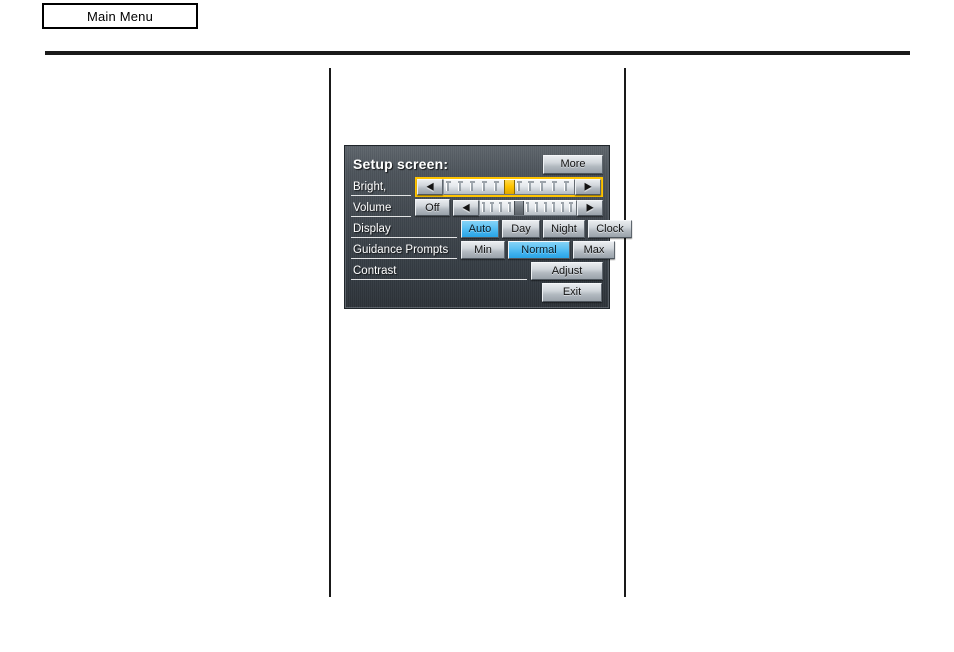 Image resolution: width=954 pixels, height=652 pixels. I want to click on row-exit: Exit, so click(477, 292).